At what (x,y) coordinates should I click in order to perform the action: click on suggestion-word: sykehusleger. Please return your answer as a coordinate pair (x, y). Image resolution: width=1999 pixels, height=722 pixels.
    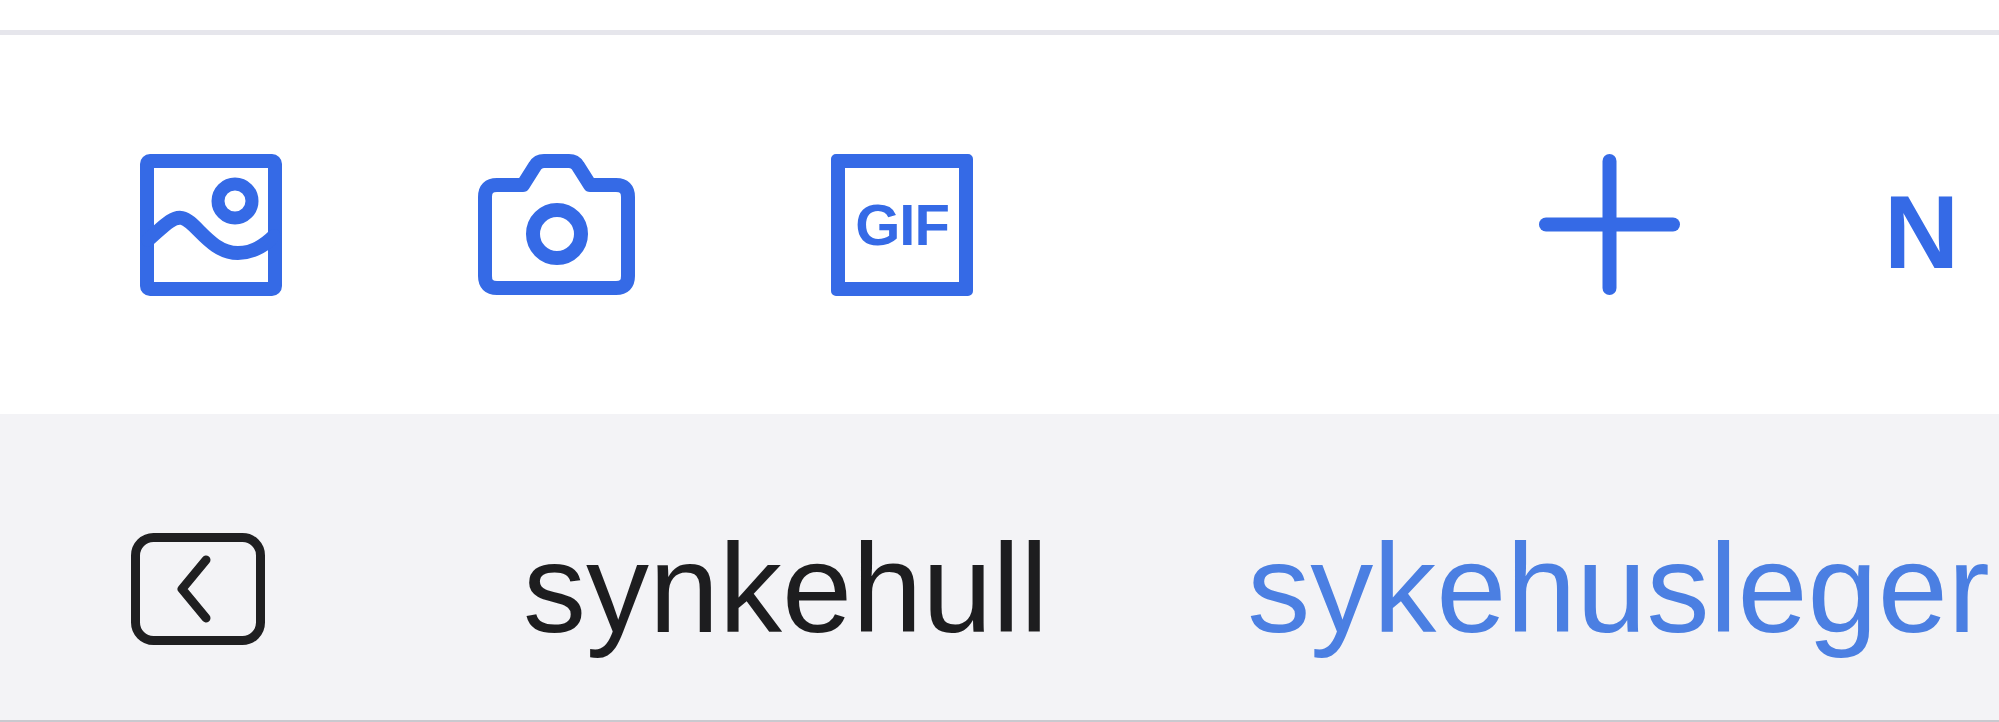
    Looking at the image, I should click on (1618, 589).